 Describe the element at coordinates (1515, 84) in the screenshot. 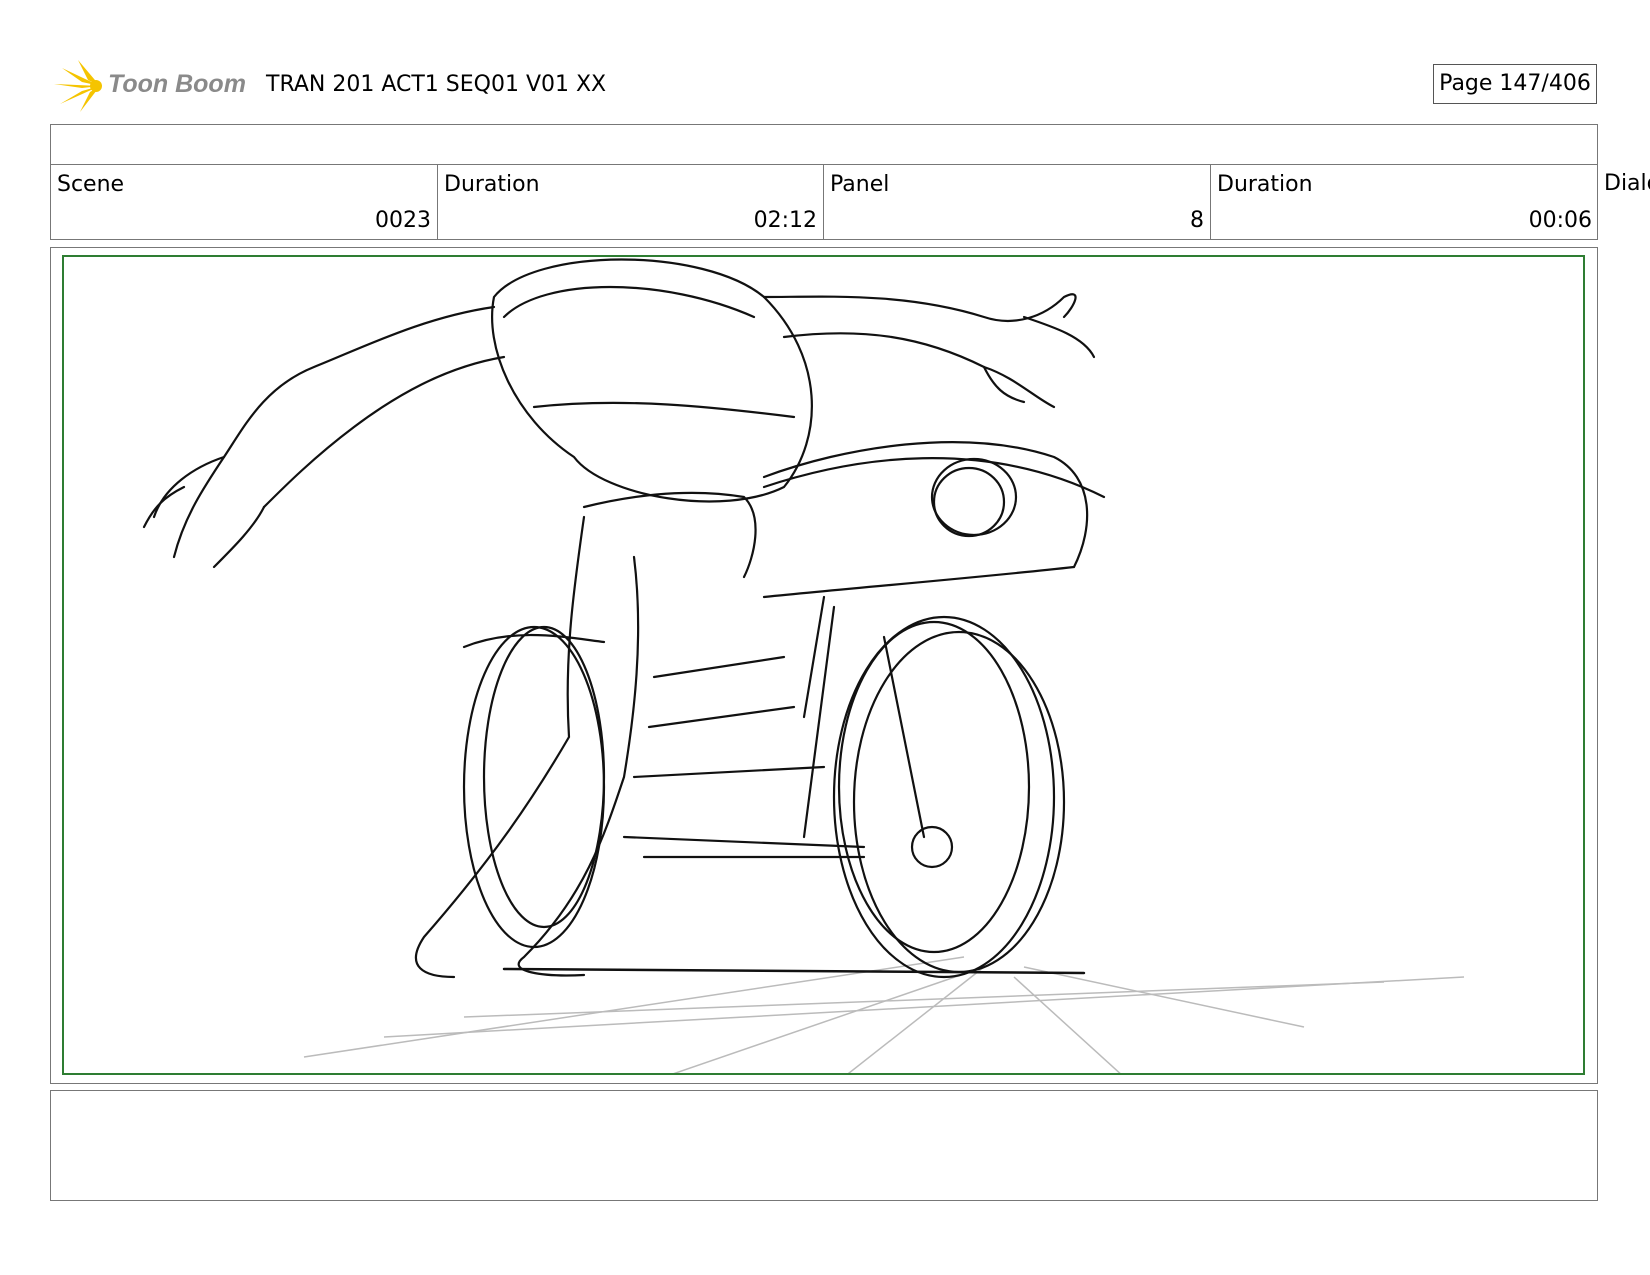

I see `page-indicator: Page 147/406` at that location.